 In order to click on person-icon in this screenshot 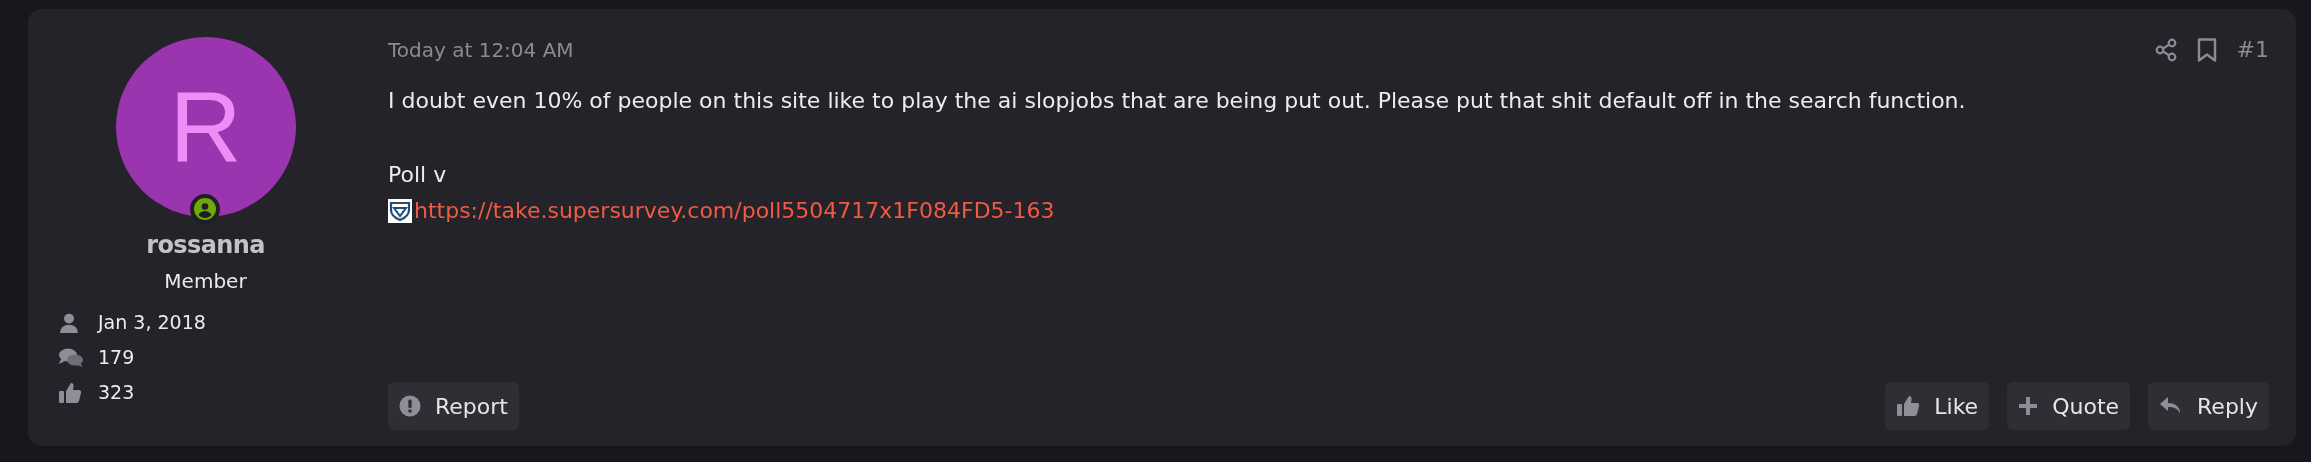, I will do `click(69, 322)`.